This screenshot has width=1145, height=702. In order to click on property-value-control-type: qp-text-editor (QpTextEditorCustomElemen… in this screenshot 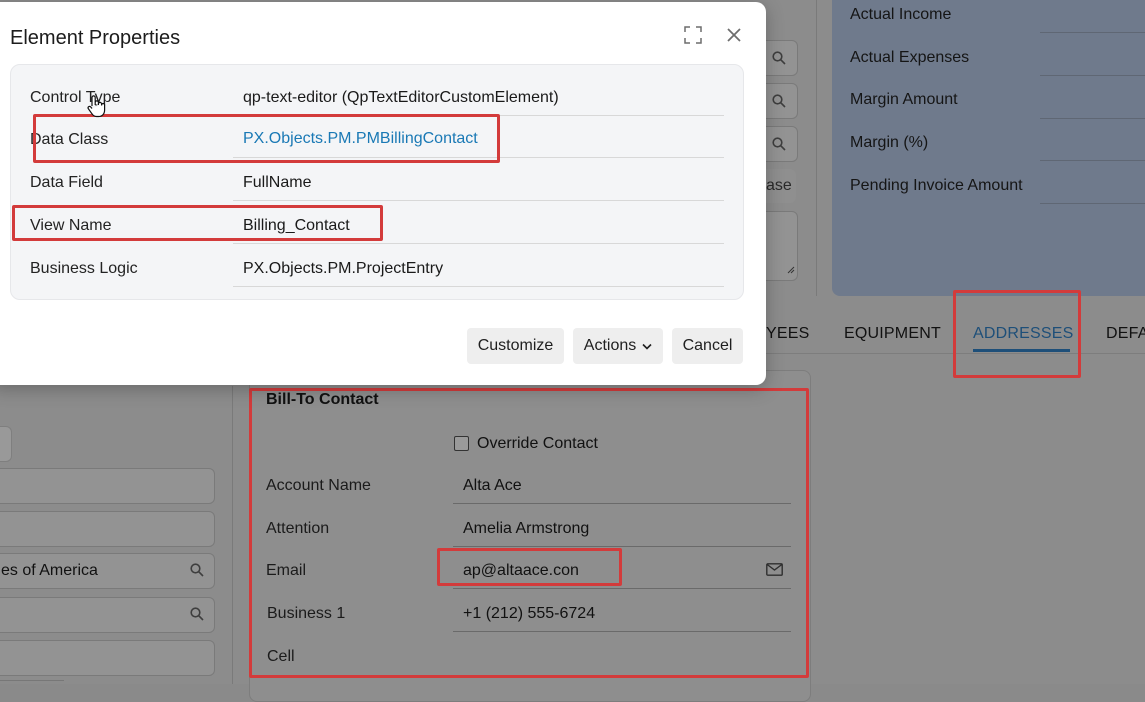, I will do `click(401, 97)`.